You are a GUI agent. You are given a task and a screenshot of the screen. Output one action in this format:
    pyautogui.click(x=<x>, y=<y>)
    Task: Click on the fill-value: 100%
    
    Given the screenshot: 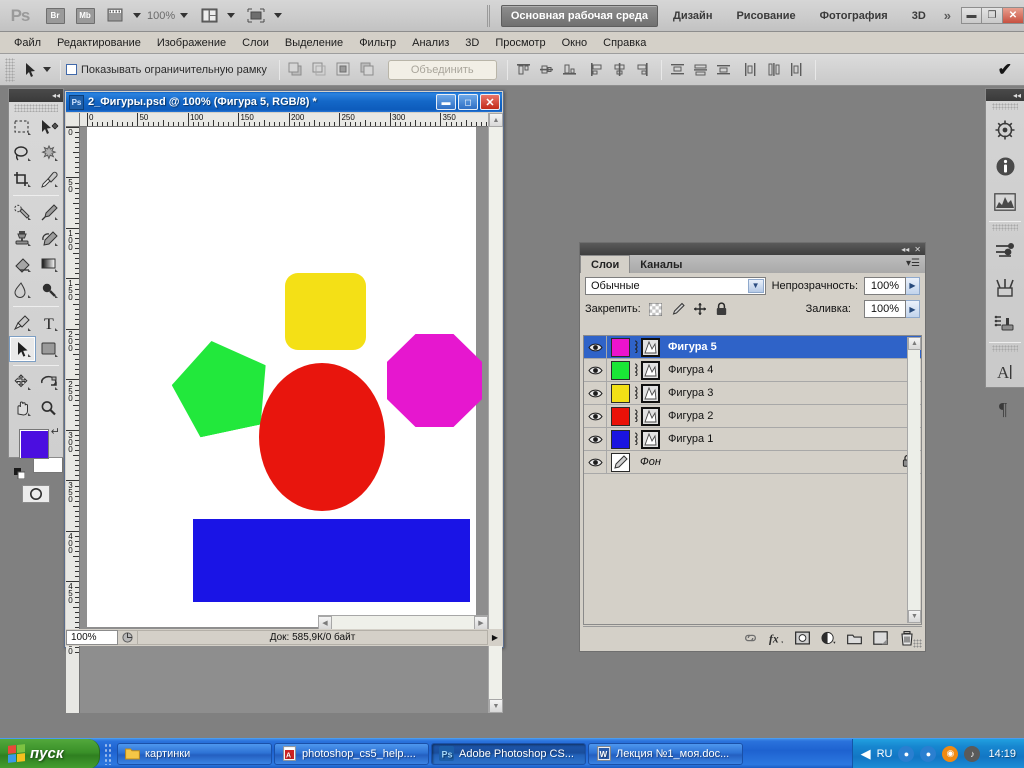 What is the action you would take?
    pyautogui.click(x=885, y=309)
    